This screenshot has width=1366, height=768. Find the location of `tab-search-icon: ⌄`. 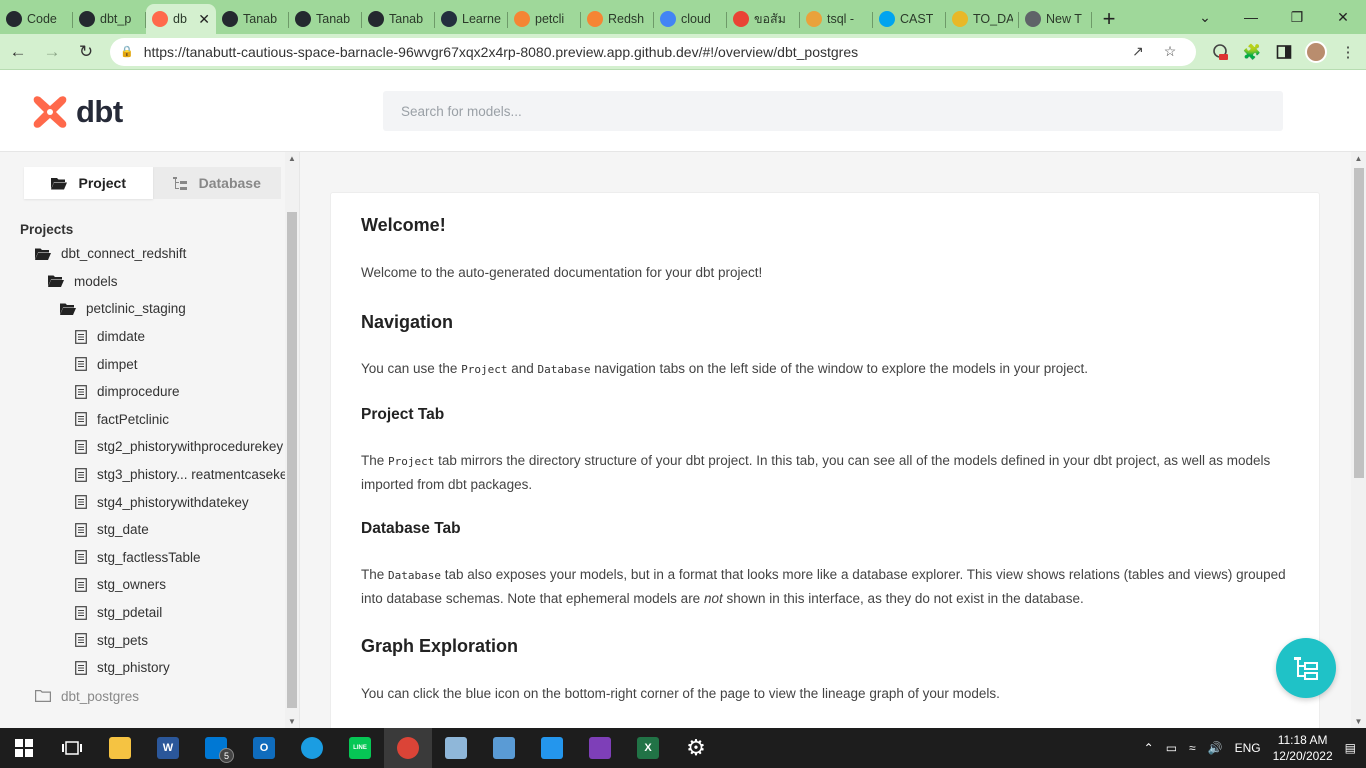

tab-search-icon: ⌄ is located at coordinates (1205, 17).